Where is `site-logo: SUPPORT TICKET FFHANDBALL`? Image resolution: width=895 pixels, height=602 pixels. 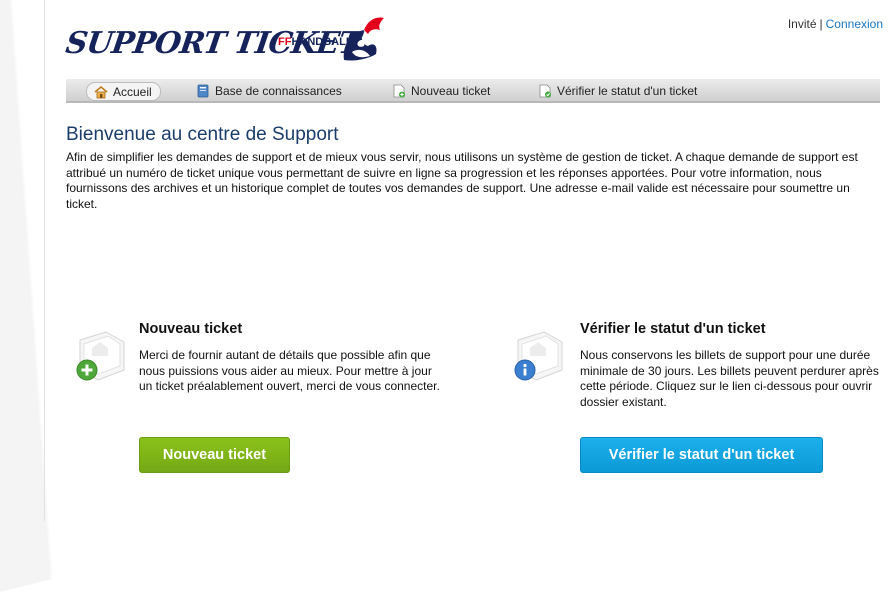
site-logo: SUPPORT TICKET FFHANDBALL is located at coordinates (230, 38).